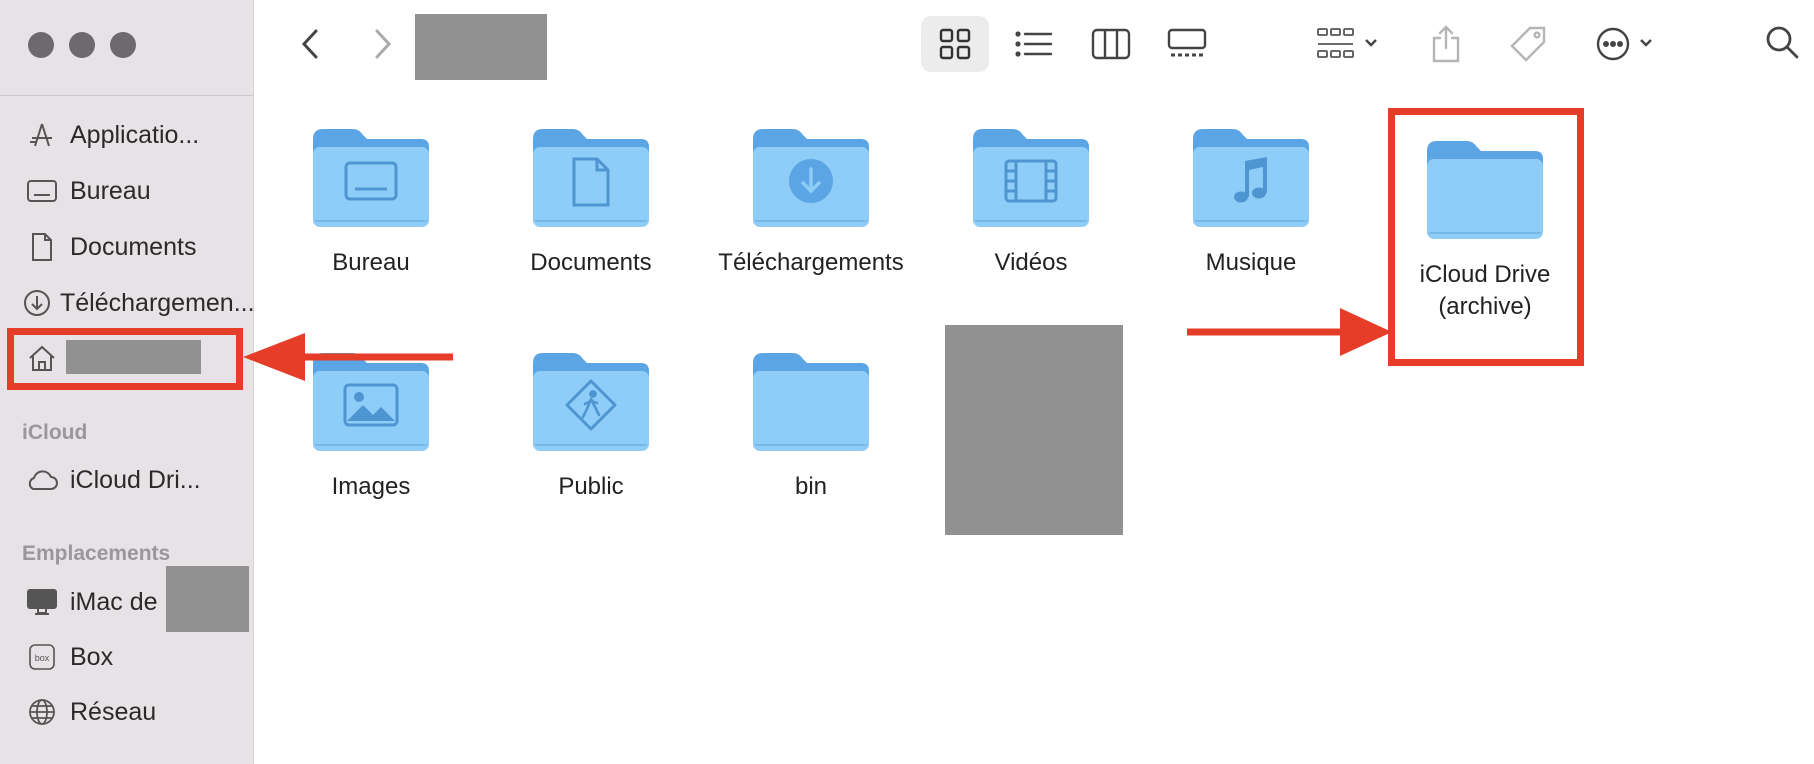 The width and height of the screenshot is (1814, 764). What do you see at coordinates (1289, 332) in the screenshot?
I see `arrow-to-icloud-archive` at bounding box center [1289, 332].